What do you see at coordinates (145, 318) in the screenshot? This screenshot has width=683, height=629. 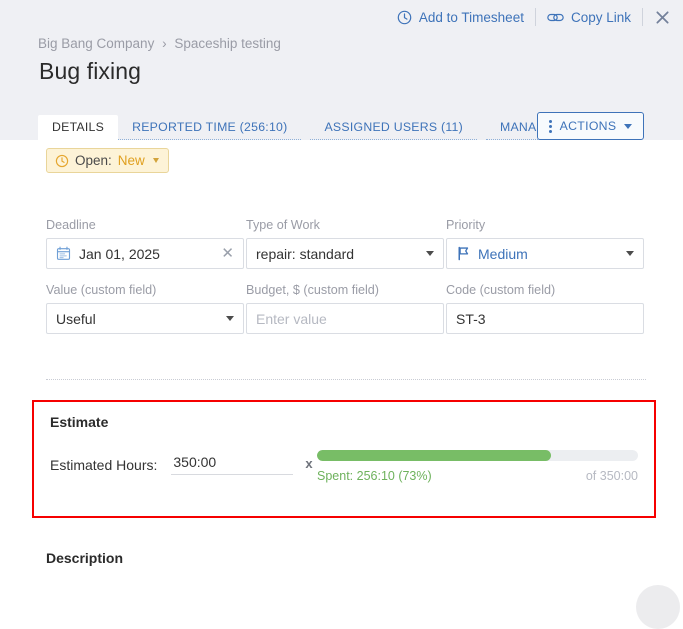 I see `value-custom-select: Useful` at bounding box center [145, 318].